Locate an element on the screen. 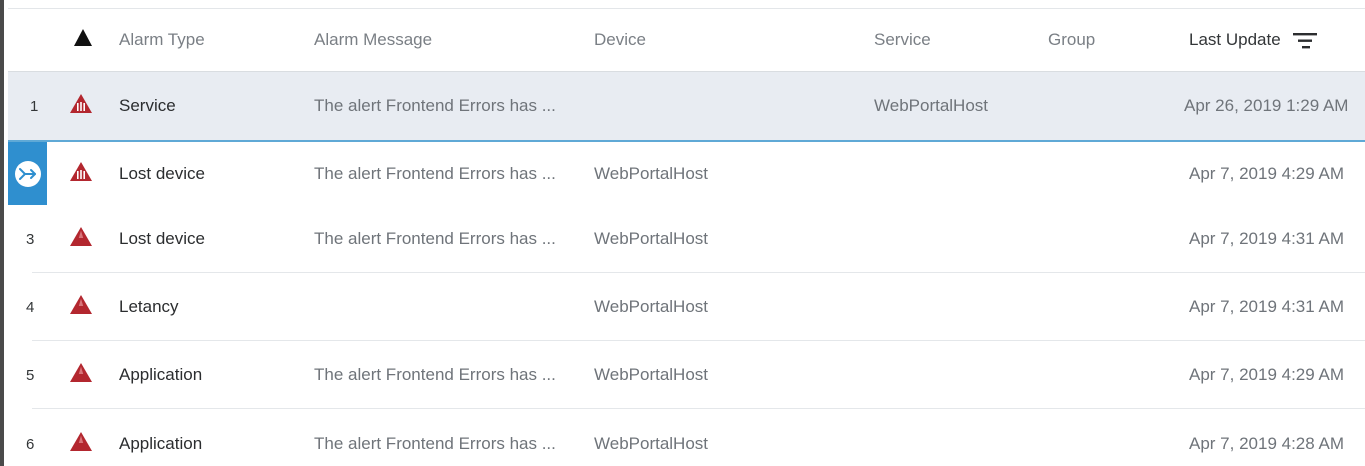  column-header-alarm-type: Alarm Type is located at coordinates (162, 40).